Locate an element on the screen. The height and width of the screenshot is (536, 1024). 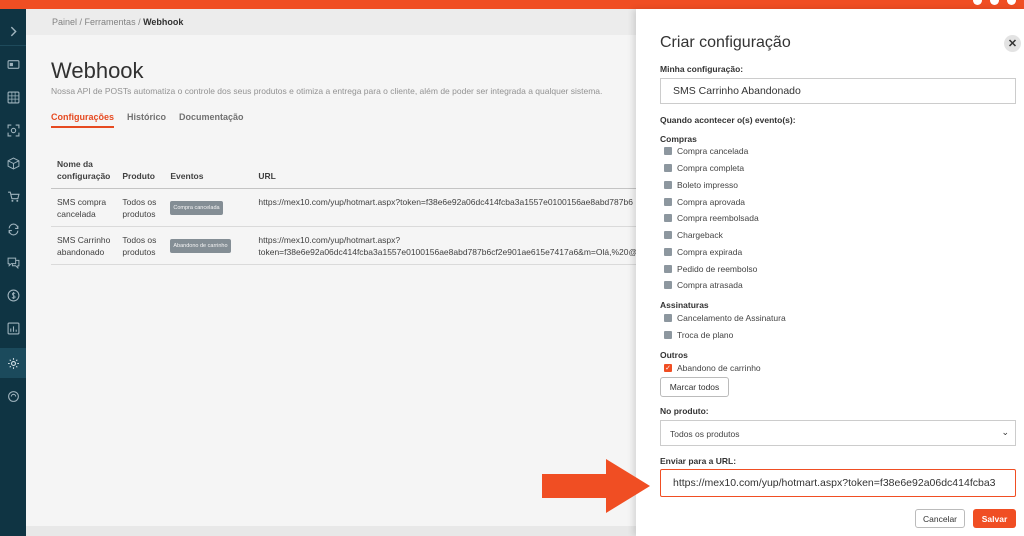
chat-icon is located at coordinates (13, 262).